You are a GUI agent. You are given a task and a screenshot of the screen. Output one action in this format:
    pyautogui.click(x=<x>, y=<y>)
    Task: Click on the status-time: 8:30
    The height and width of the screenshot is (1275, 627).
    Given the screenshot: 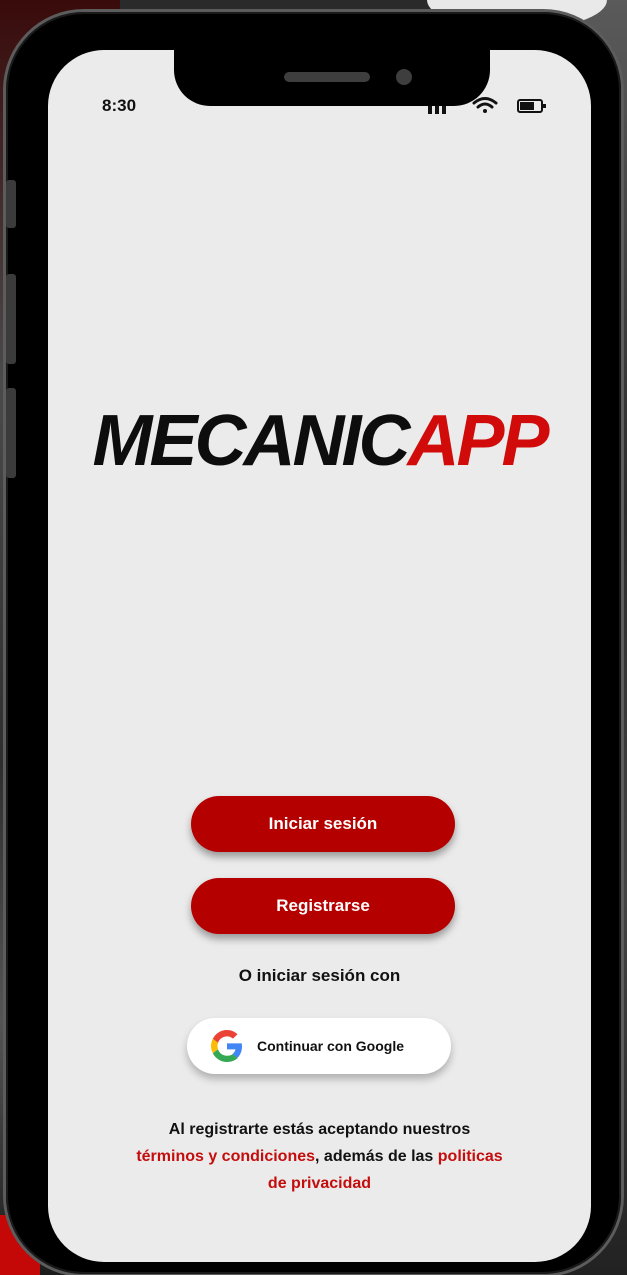 What is the action you would take?
    pyautogui.click(x=119, y=105)
    